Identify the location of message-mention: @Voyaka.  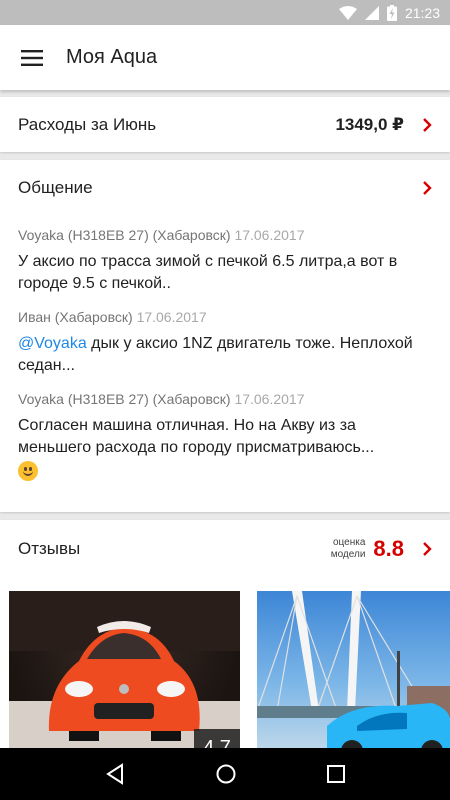
(52, 343).